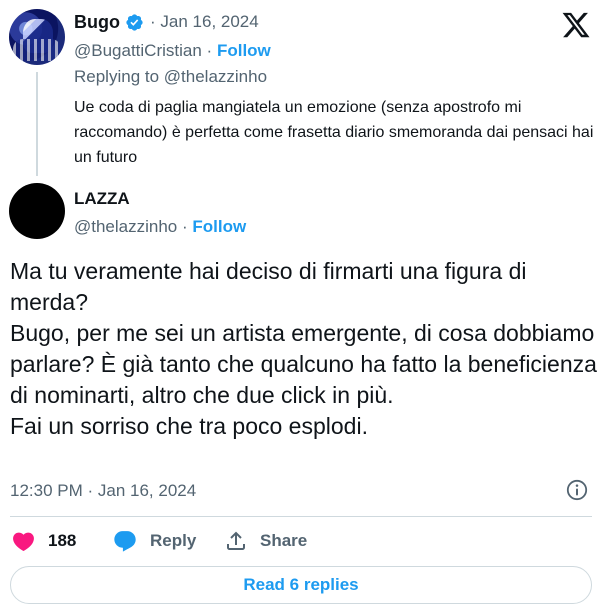 The width and height of the screenshot is (610, 611). Describe the element at coordinates (173, 540) in the screenshot. I see `reply-label: Reply` at that location.